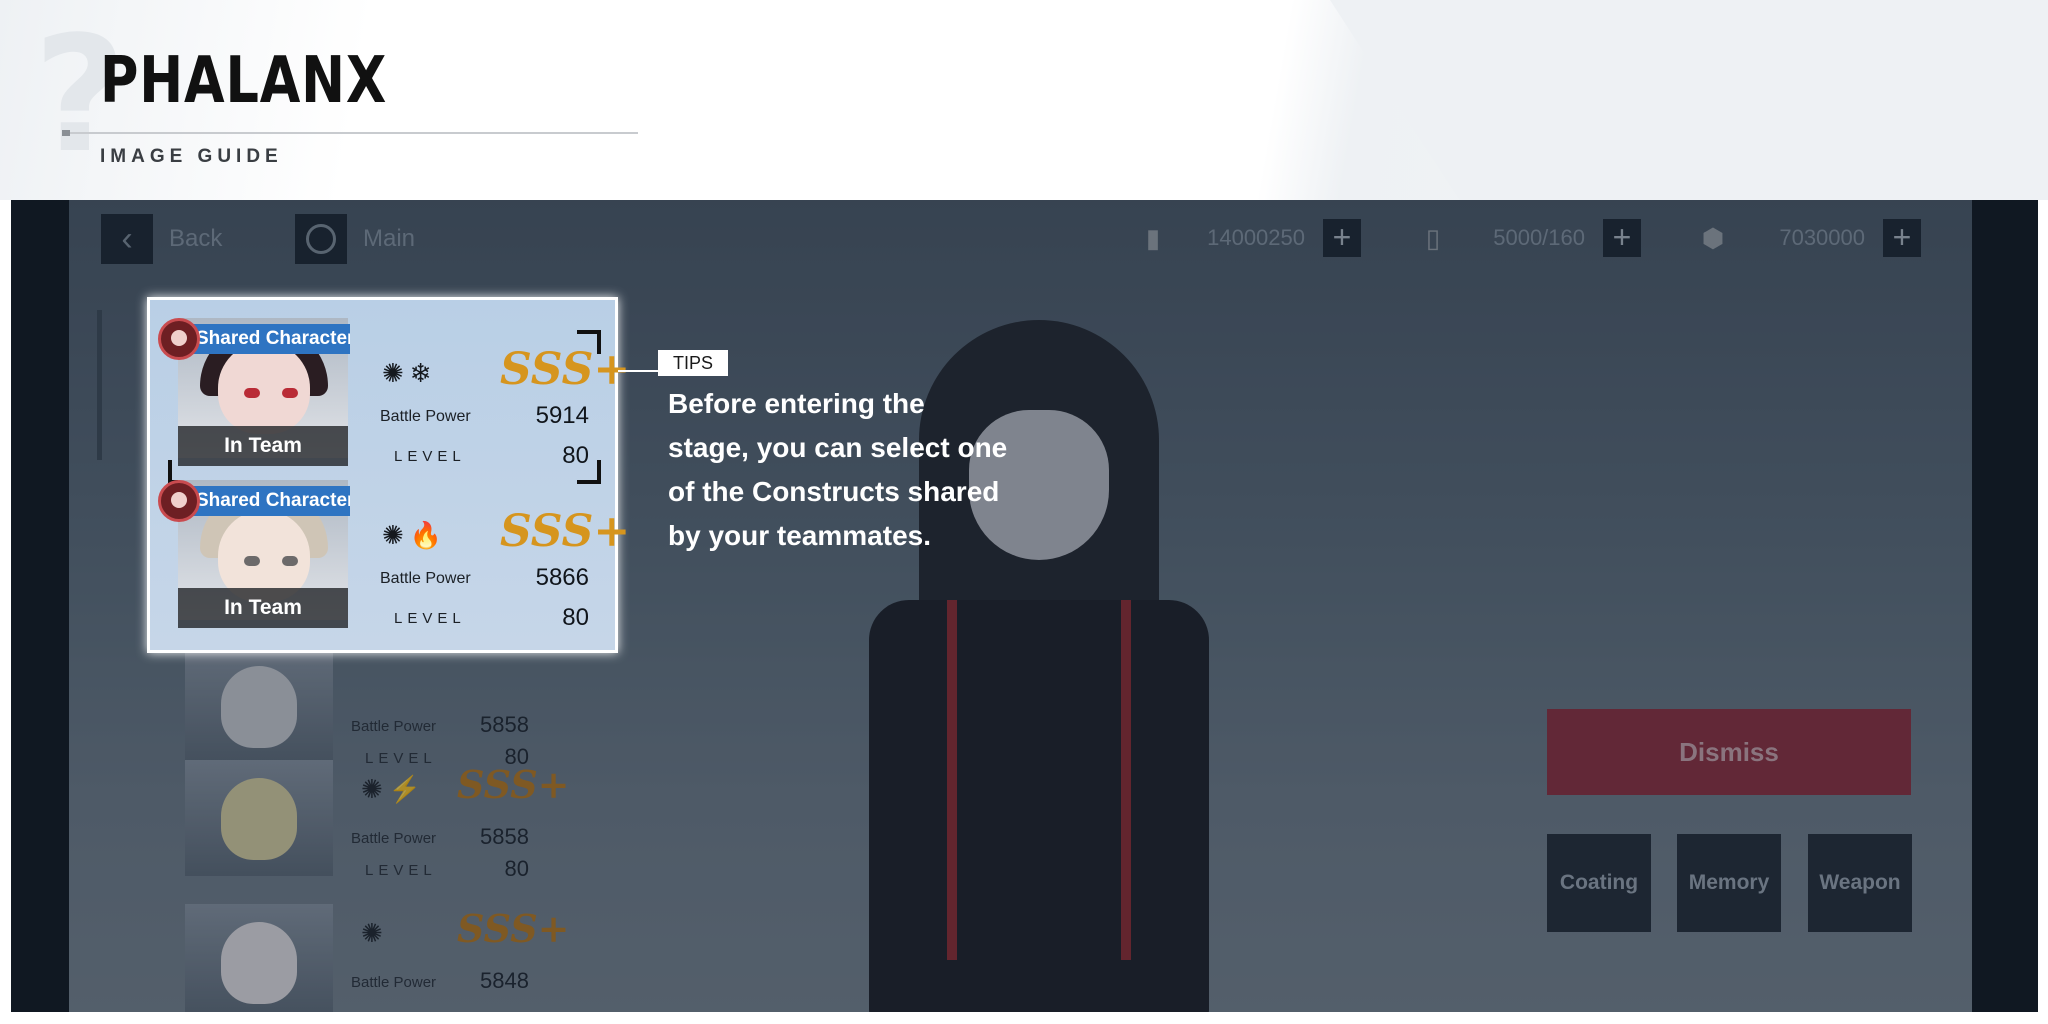  Describe the element at coordinates (191, 156) in the screenshot. I see `guide-subtitle: IMAGE GUIDE` at that location.